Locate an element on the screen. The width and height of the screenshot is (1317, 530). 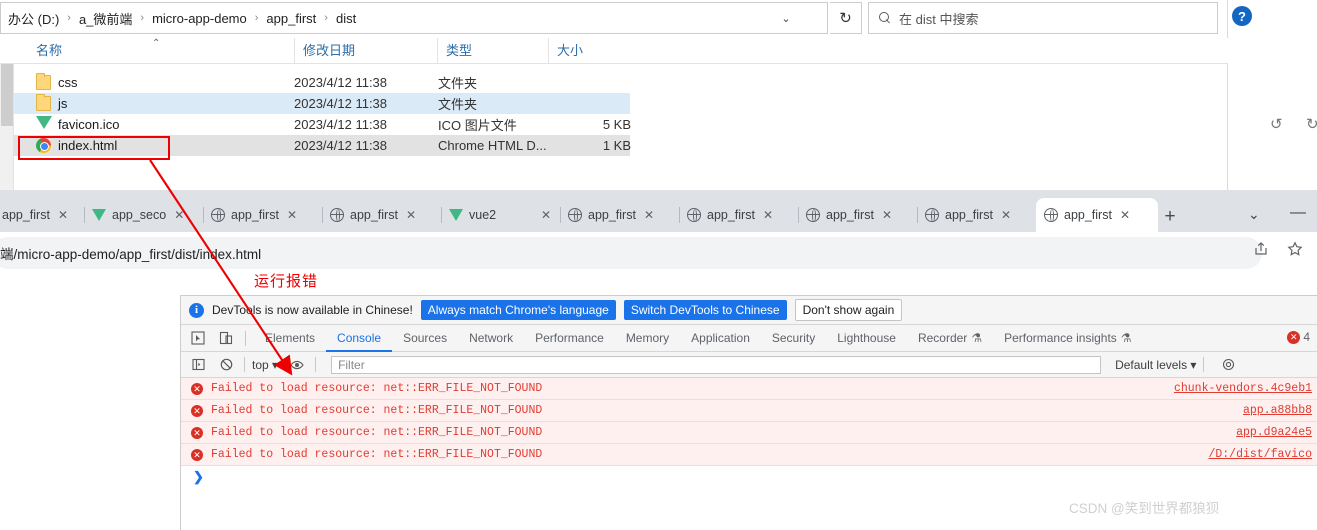
breadcrumb-item-1: a_微前端 is located at coordinates (105, 18).